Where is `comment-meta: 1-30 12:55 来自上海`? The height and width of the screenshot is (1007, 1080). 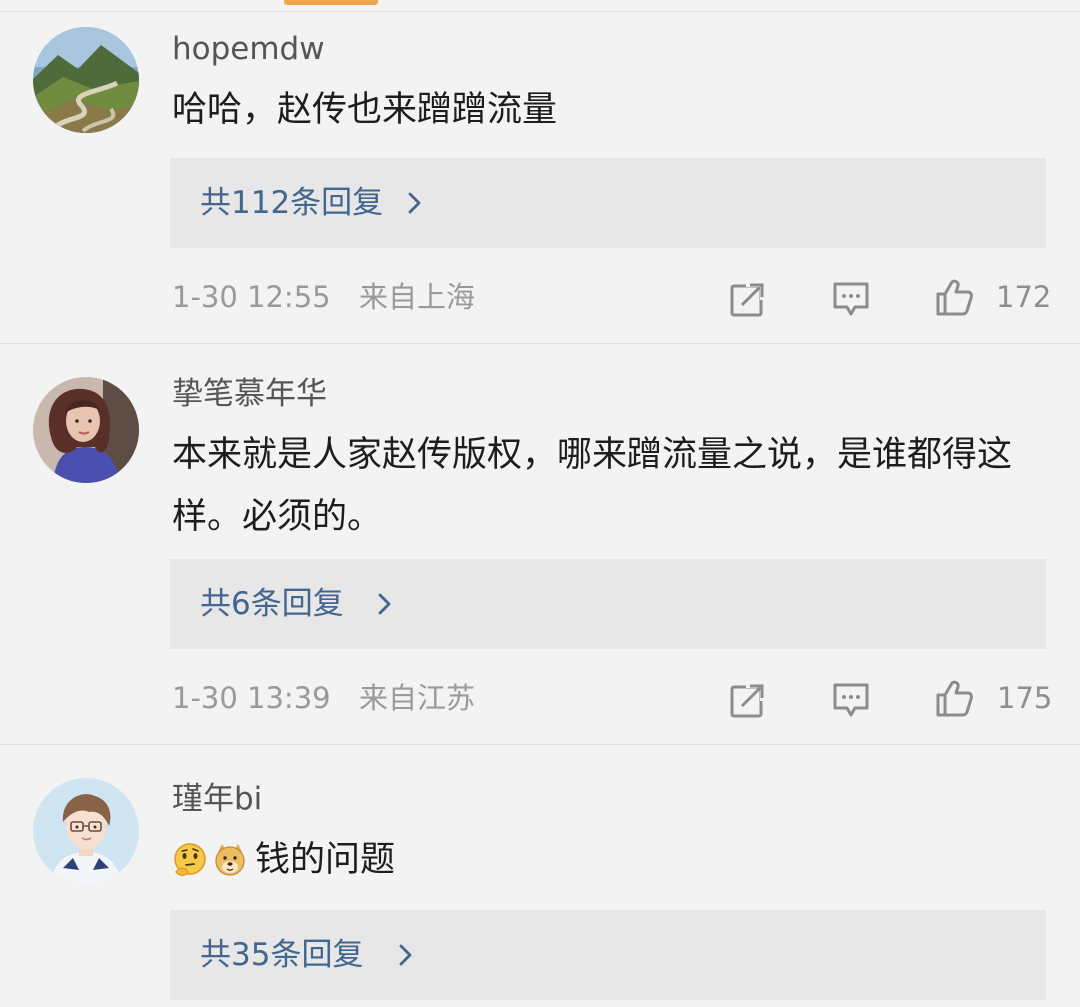 comment-meta: 1-30 12:55 来自上海 is located at coordinates (323, 297).